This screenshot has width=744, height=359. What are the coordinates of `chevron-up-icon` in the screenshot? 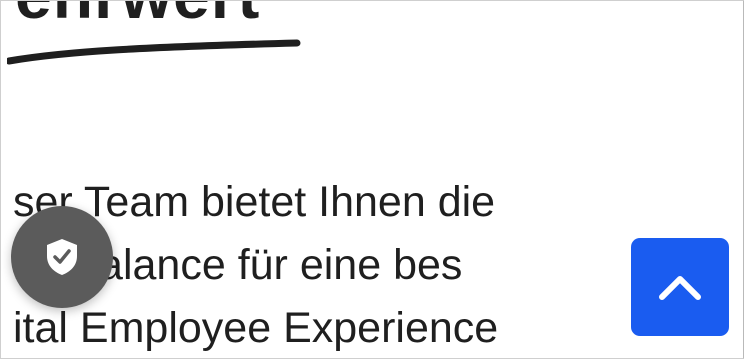 It's located at (680, 288).